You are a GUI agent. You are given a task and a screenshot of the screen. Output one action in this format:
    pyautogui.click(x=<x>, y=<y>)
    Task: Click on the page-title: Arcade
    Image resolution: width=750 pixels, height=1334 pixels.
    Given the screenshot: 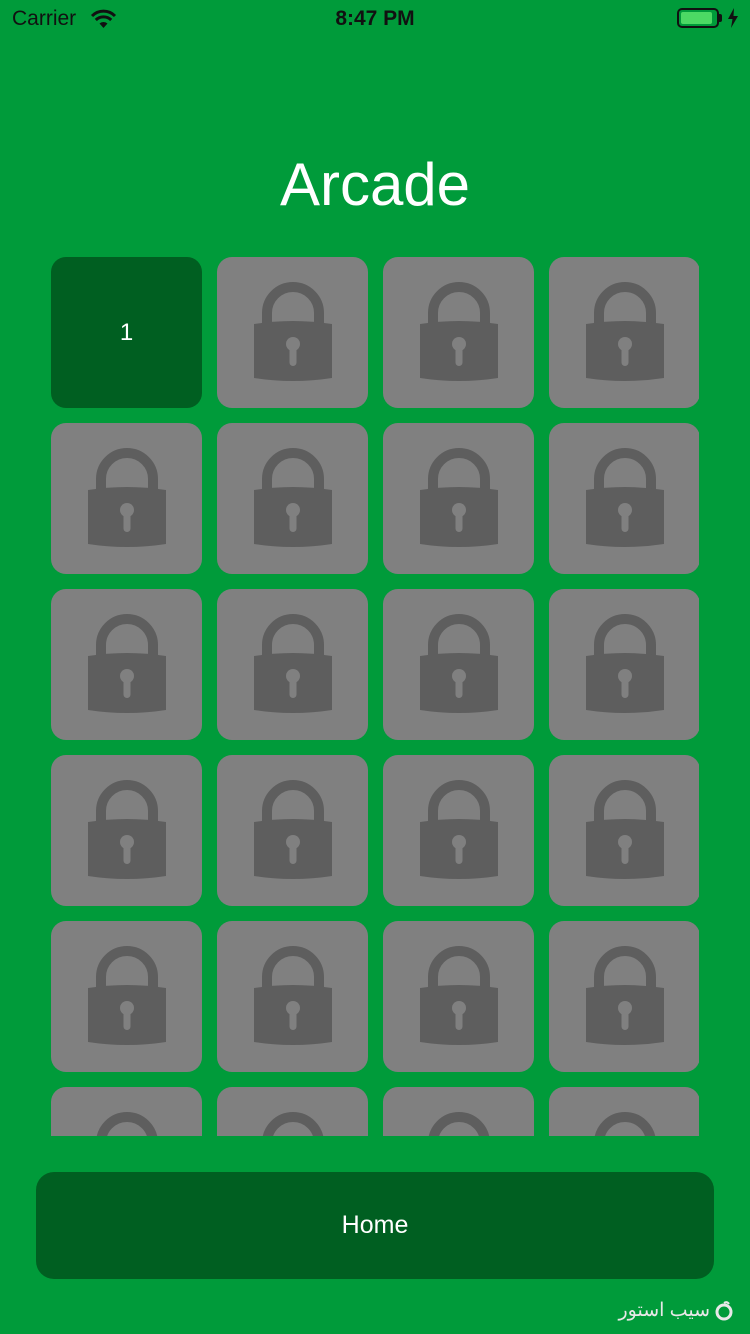 What is the action you would take?
    pyautogui.click(x=375, y=184)
    